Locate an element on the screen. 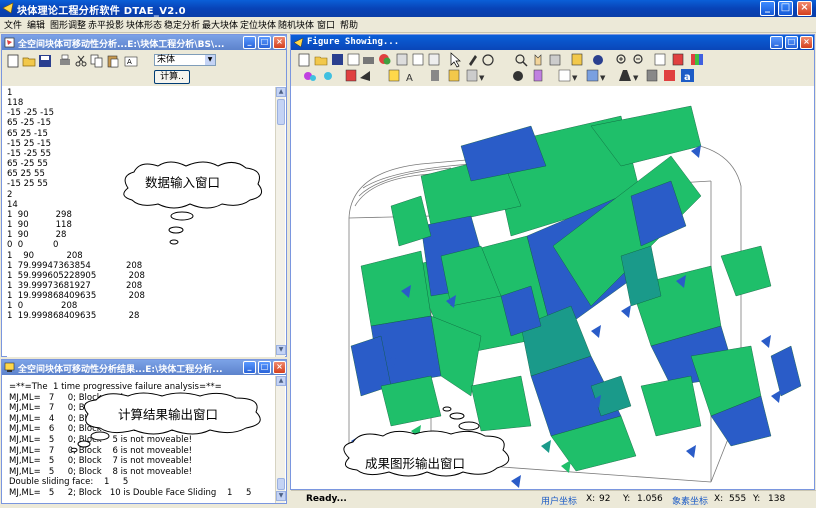 The height and width of the screenshot is (508, 816). fit-icon is located at coordinates (660, 59).